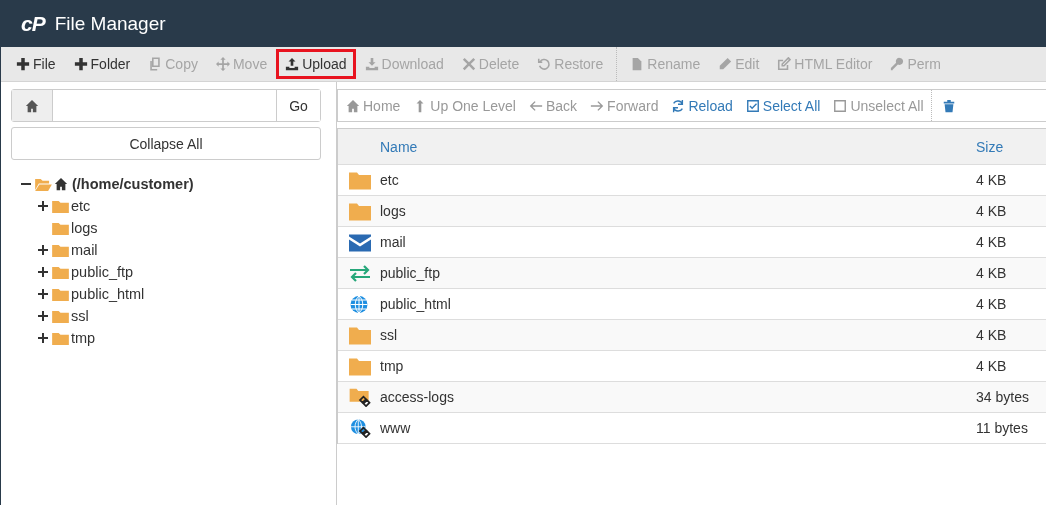 The image size is (1046, 505). I want to click on refresh-icon, so click(678, 105).